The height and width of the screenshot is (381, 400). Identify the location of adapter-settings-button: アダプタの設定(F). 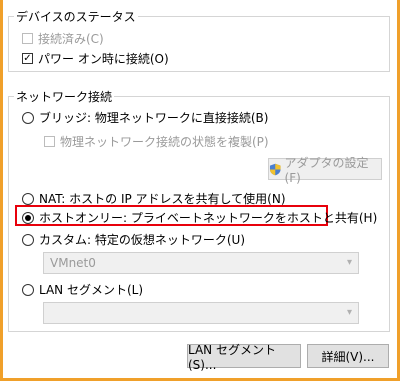
(325, 170).